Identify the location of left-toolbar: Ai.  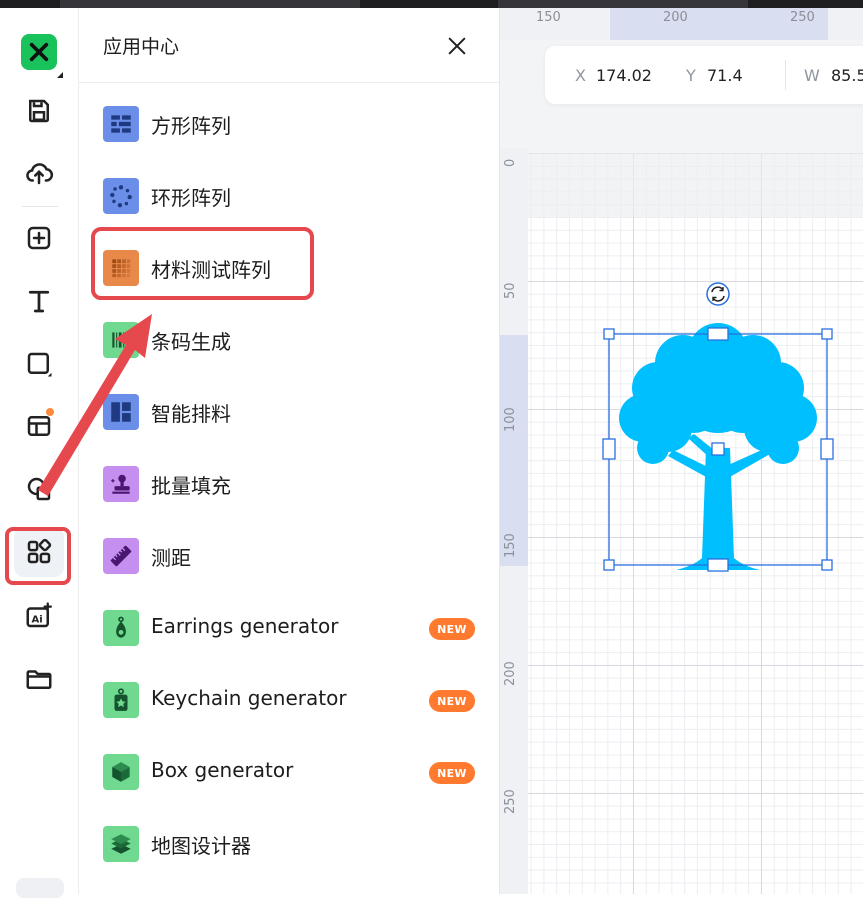
(39, 453).